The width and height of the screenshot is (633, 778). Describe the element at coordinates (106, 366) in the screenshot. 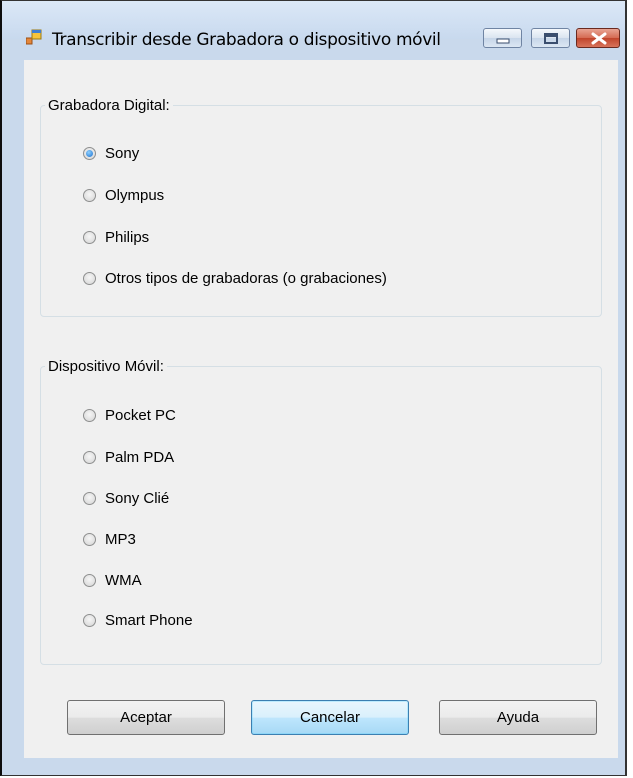

I see `group-mobile-device-legend: Dispositivo Móvil:` at that location.